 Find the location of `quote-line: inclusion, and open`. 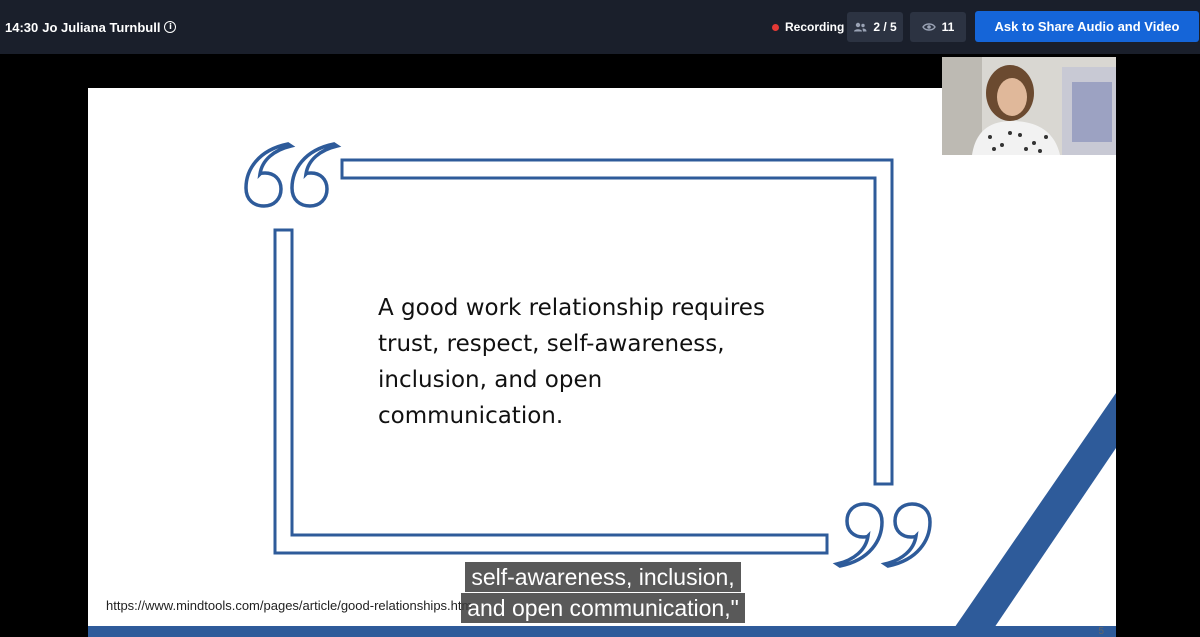

quote-line: inclusion, and open is located at coordinates (490, 380).